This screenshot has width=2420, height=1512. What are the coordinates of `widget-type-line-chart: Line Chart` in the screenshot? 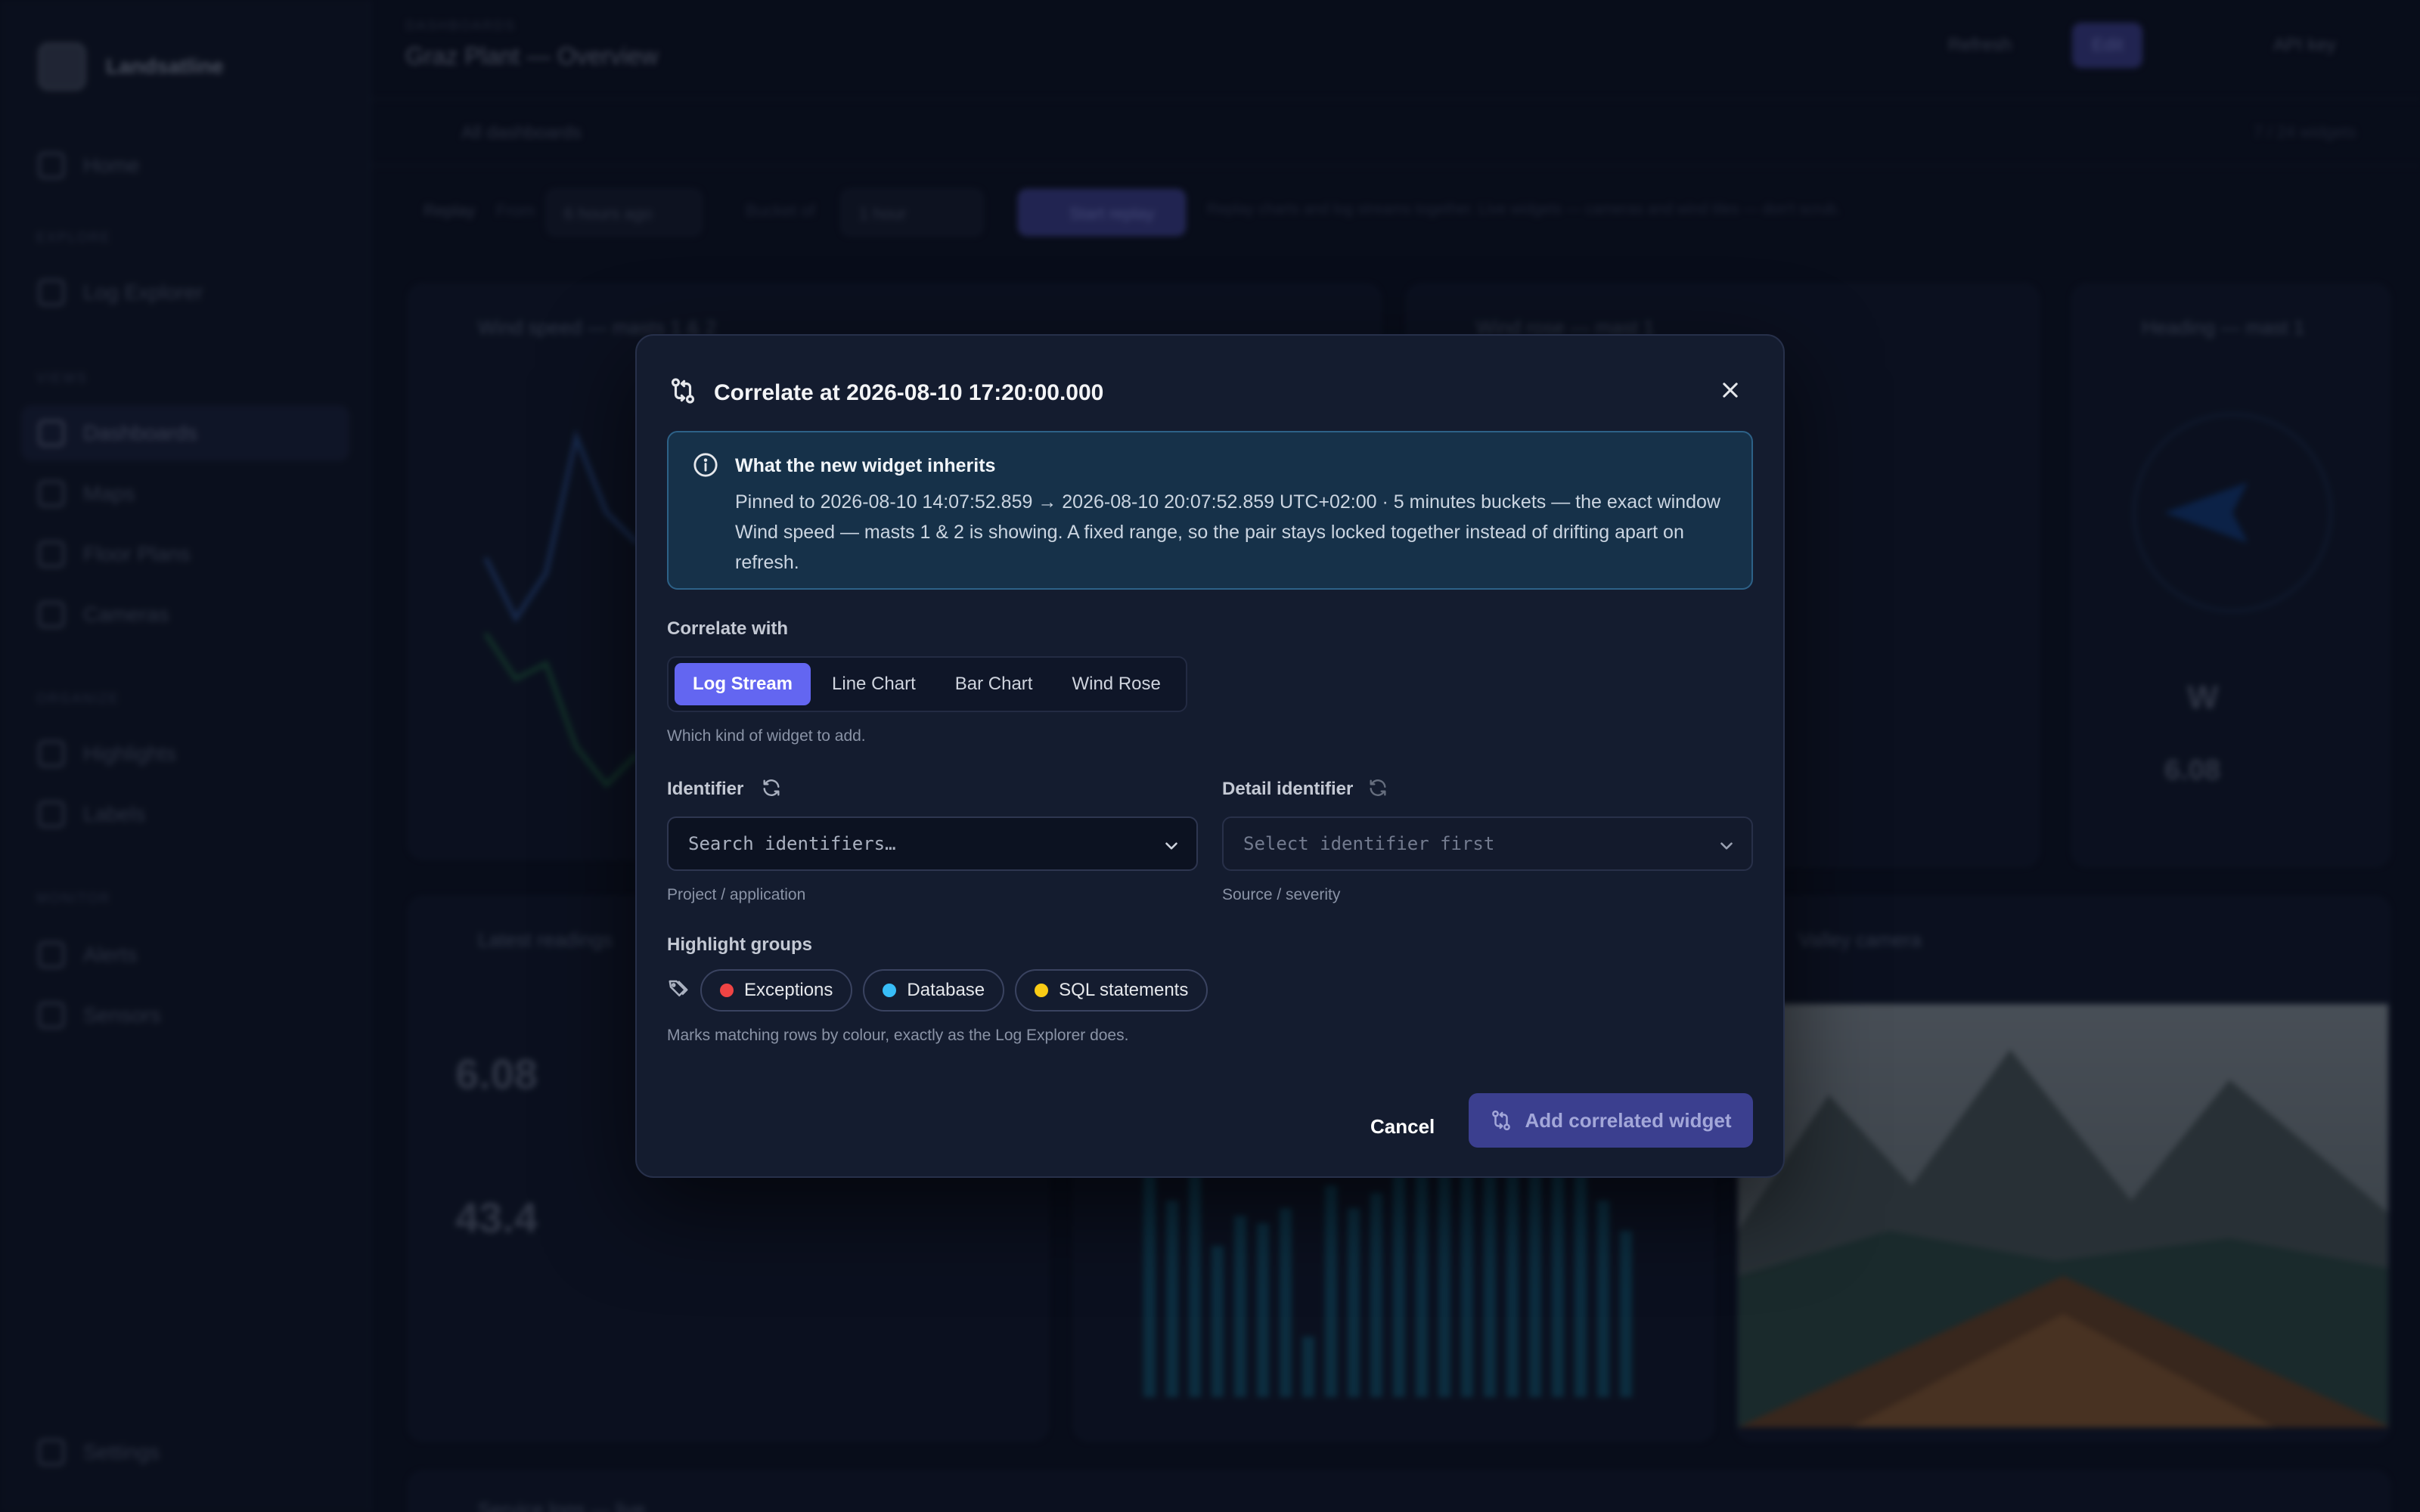 It's located at (874, 684).